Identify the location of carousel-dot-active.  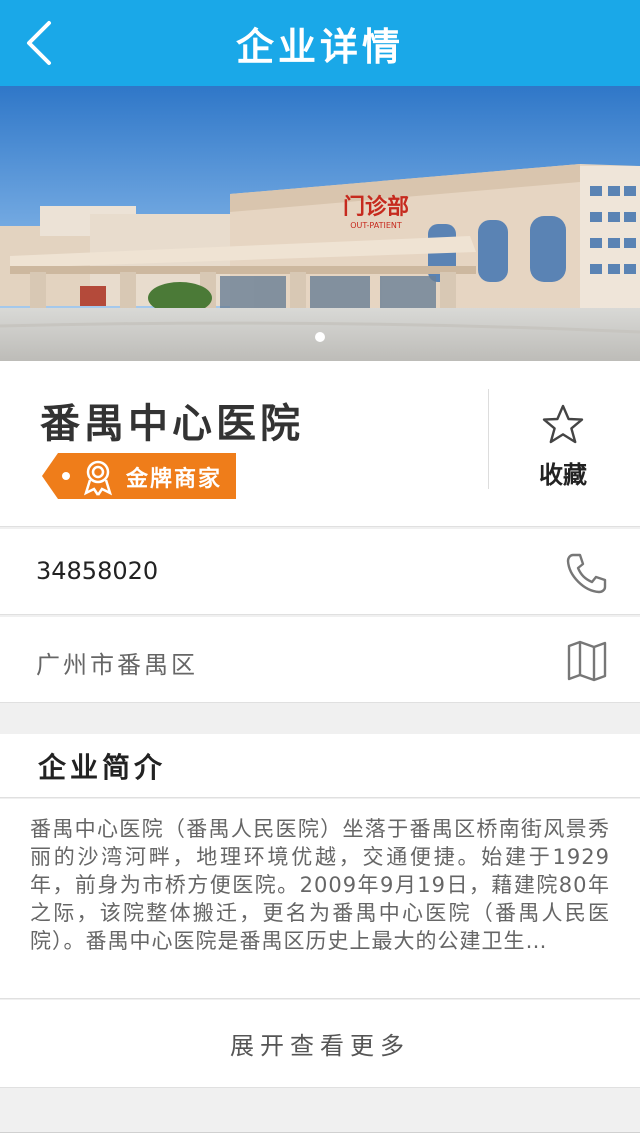
(320, 337).